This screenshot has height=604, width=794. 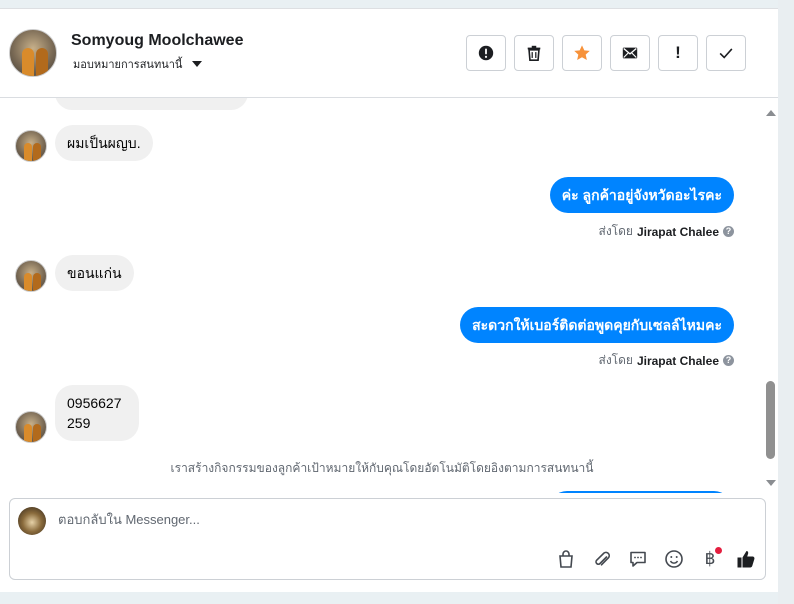 I want to click on assign-conversation-dropdown: มอบหมายการสนทนานี้, so click(x=138, y=64).